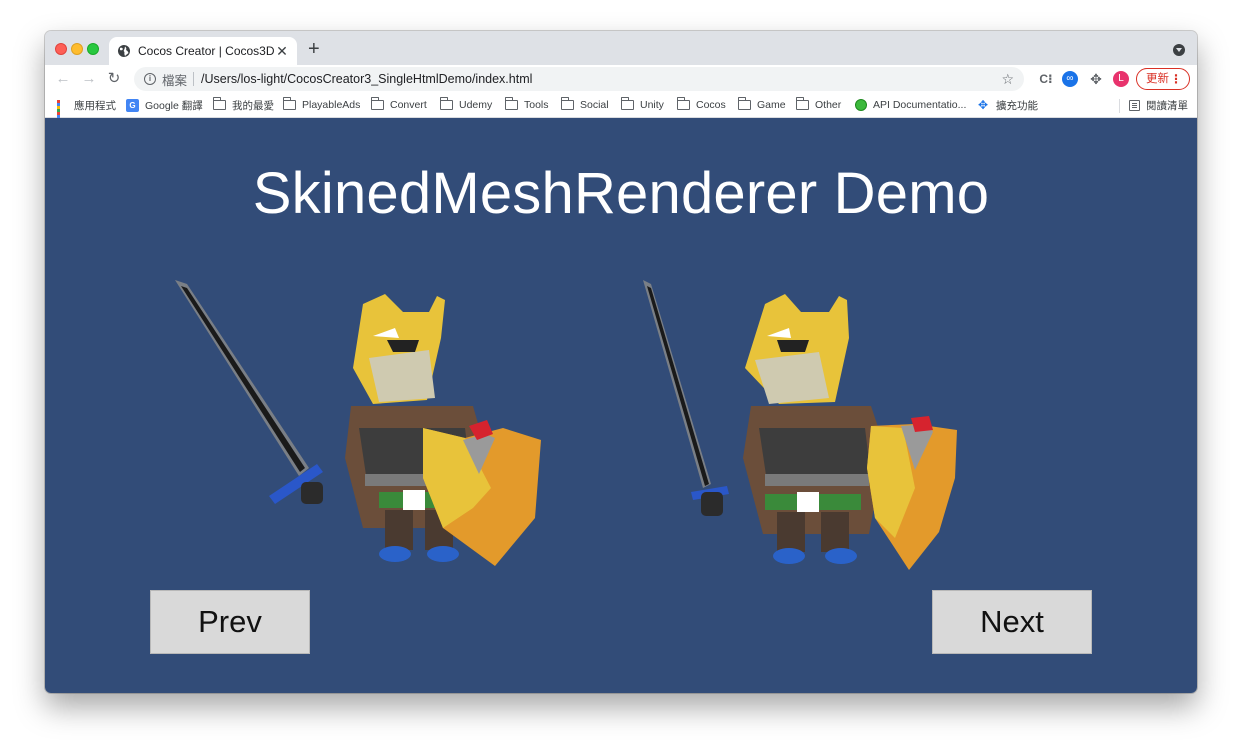  Describe the element at coordinates (1096, 79) in the screenshot. I see `extensions-puzzle-icon: ✥` at that location.